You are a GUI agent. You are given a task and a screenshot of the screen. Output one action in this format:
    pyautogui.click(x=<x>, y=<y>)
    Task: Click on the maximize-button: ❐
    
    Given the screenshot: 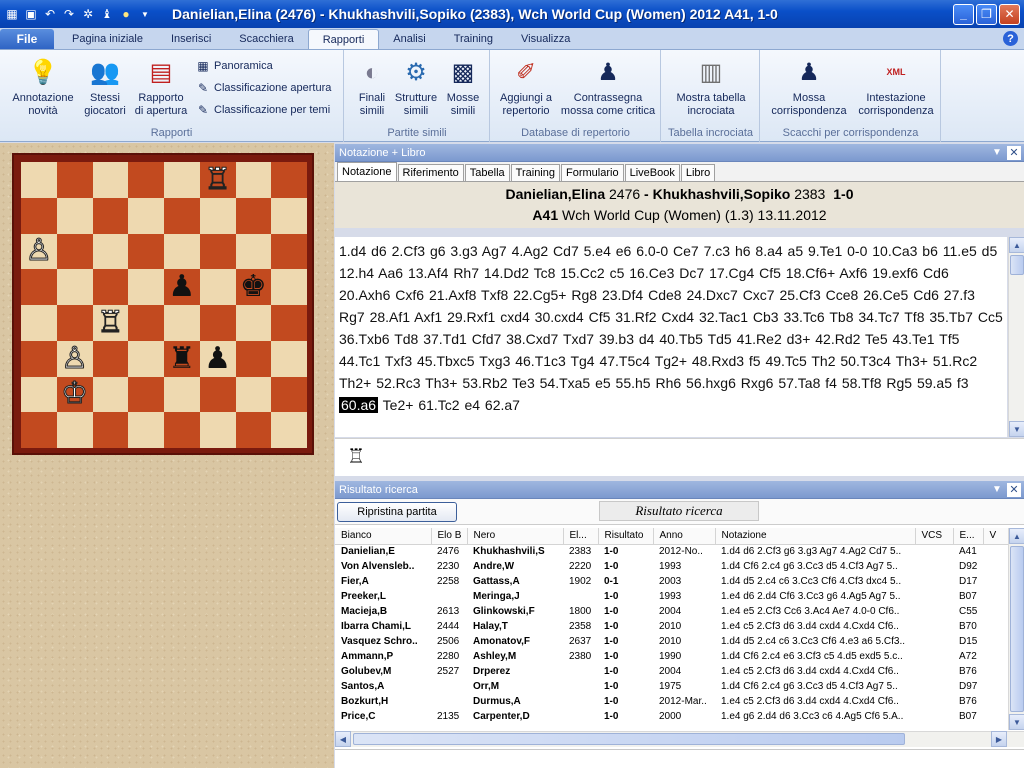 What is the action you would take?
    pyautogui.click(x=986, y=14)
    